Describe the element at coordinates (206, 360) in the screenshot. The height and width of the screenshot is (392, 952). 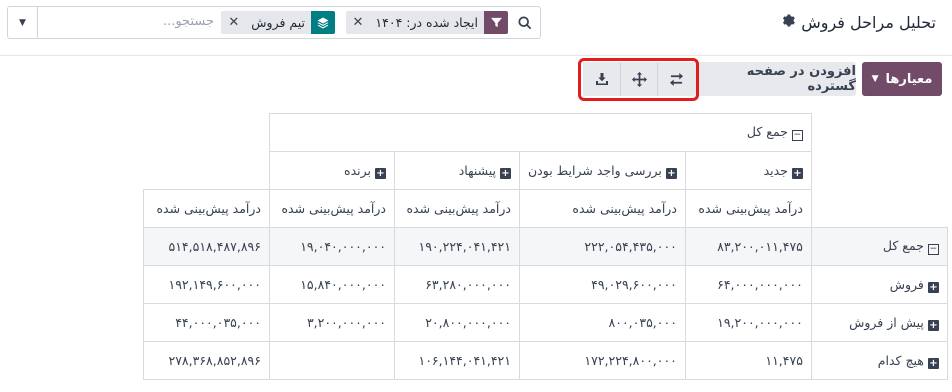
I see `row-total-cell: ۲۷۸,۳۶۸,۸۵۲,۸۹۶` at that location.